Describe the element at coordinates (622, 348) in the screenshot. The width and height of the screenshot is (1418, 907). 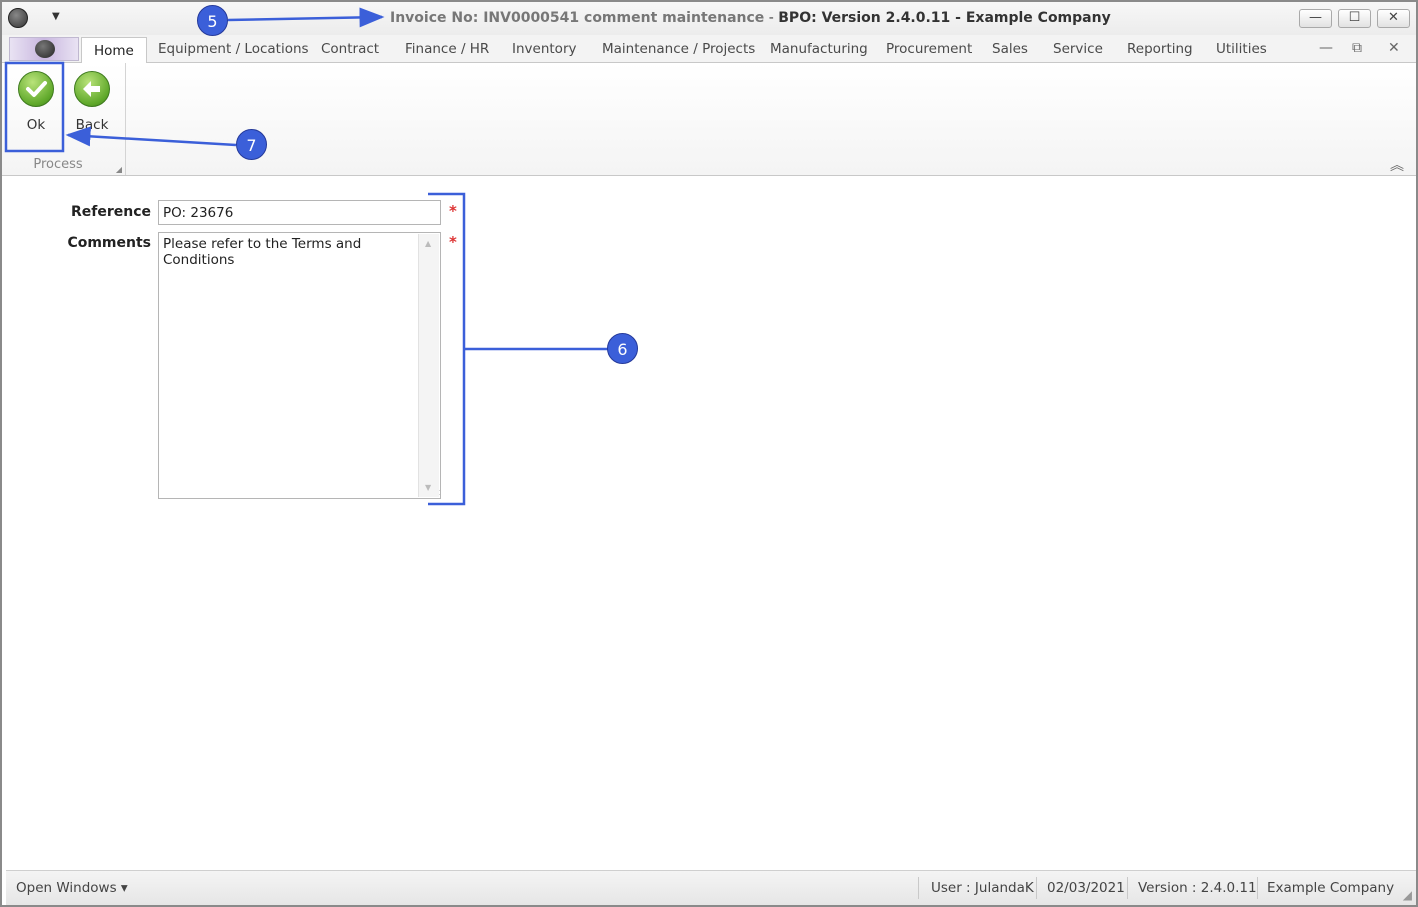
I see `callout-6: 6` at that location.